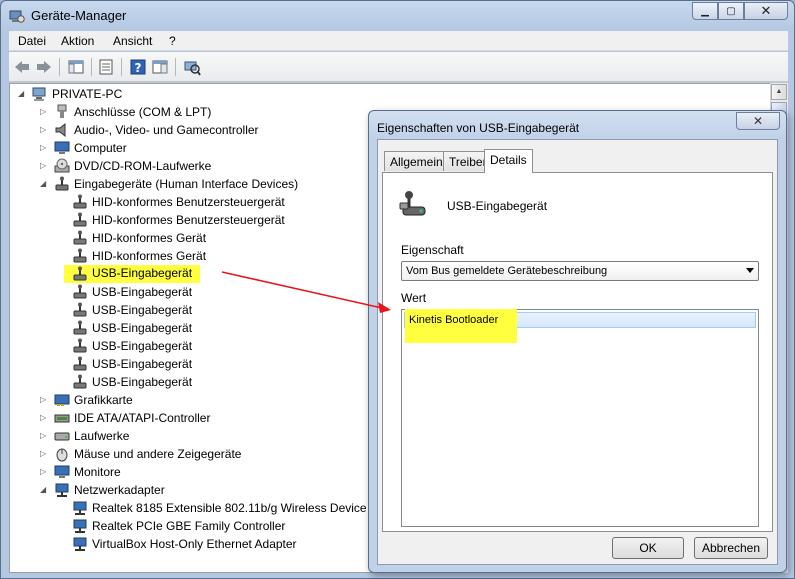  What do you see at coordinates (160, 67) in the screenshot?
I see `action-pane-icon` at bounding box center [160, 67].